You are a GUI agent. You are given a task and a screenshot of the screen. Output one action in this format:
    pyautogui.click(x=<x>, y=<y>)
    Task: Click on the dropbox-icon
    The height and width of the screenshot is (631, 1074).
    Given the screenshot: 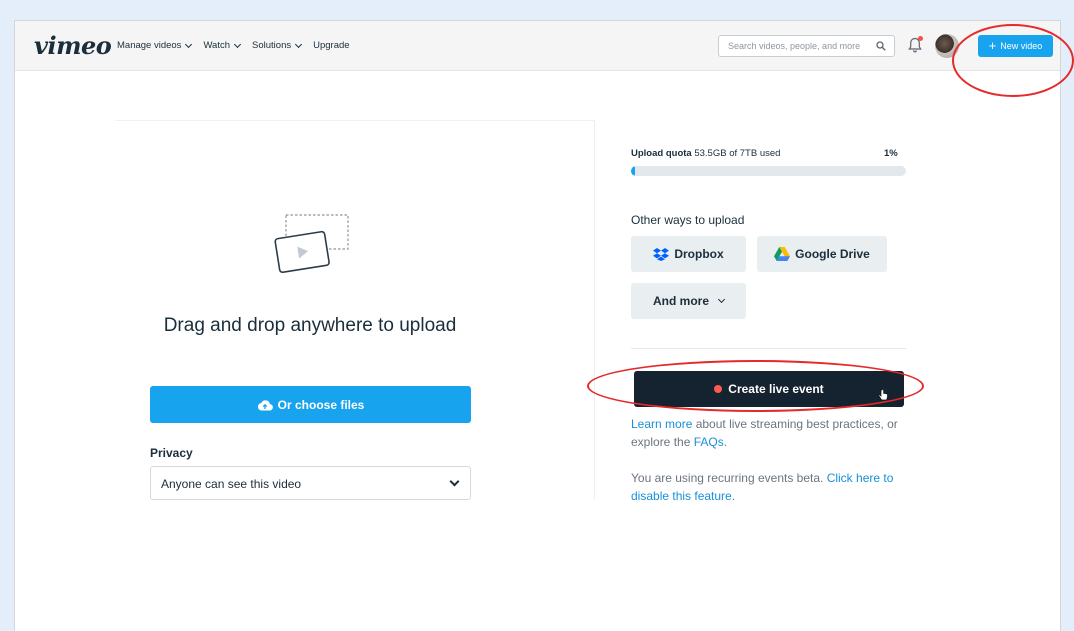 What is the action you would take?
    pyautogui.click(x=661, y=254)
    